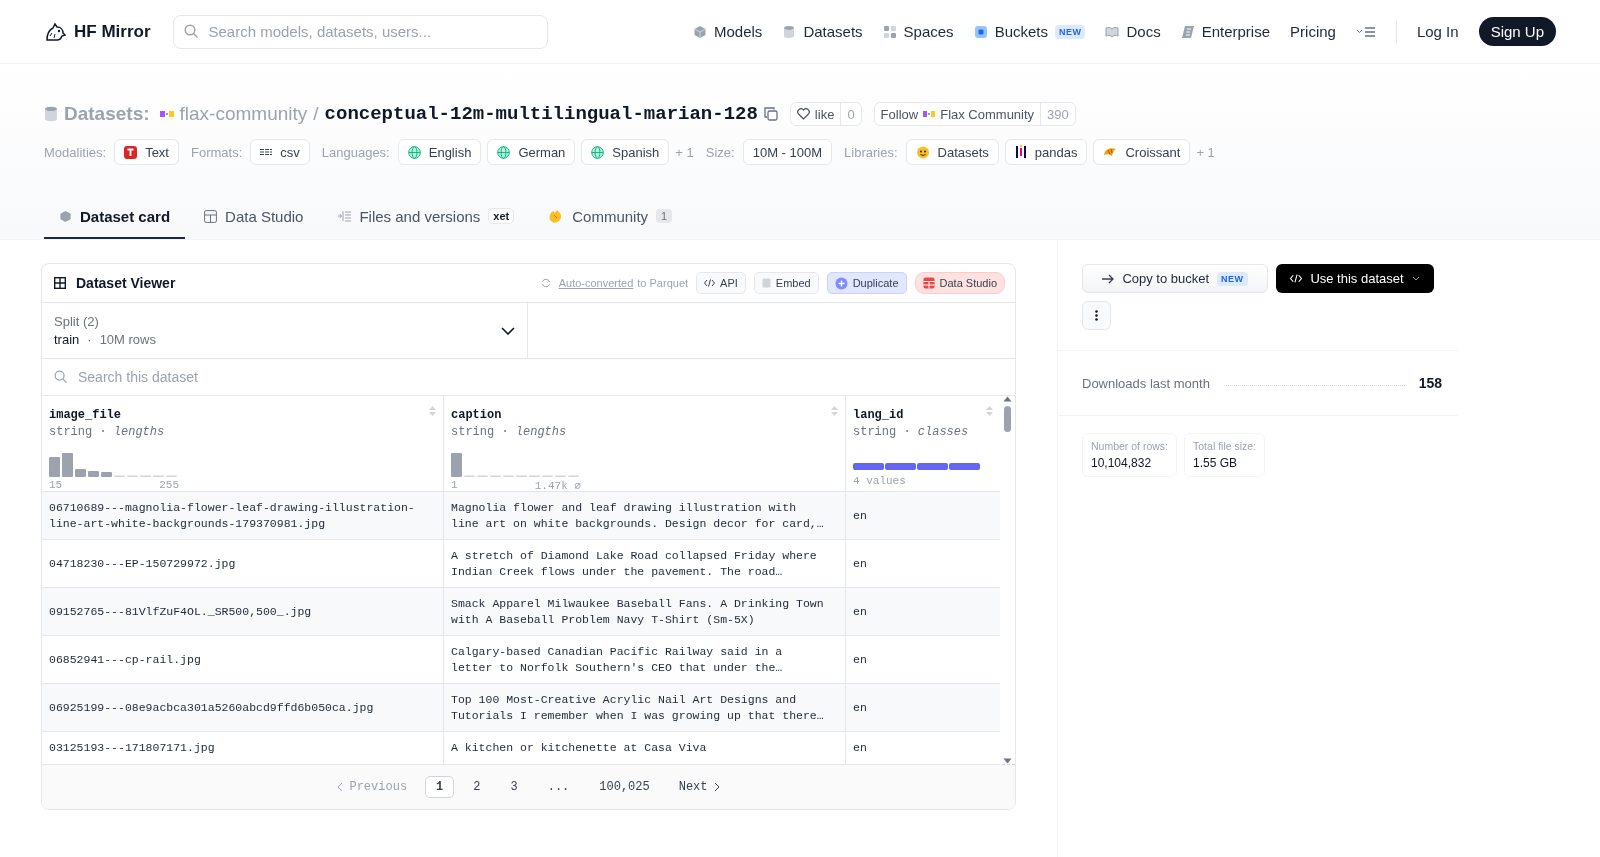 This screenshot has width=1600, height=857. Describe the element at coordinates (1146, 383) in the screenshot. I see `downloads-label: Downloads last month` at that location.